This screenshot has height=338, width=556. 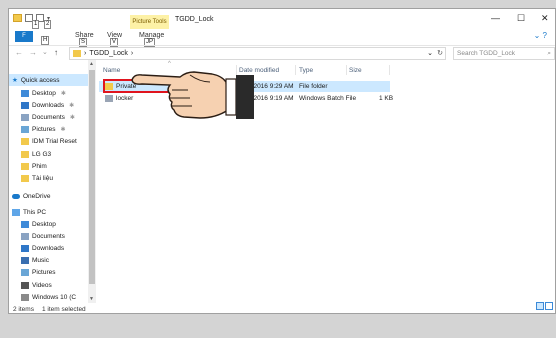 I want to click on music-icon, so click(x=25, y=261).